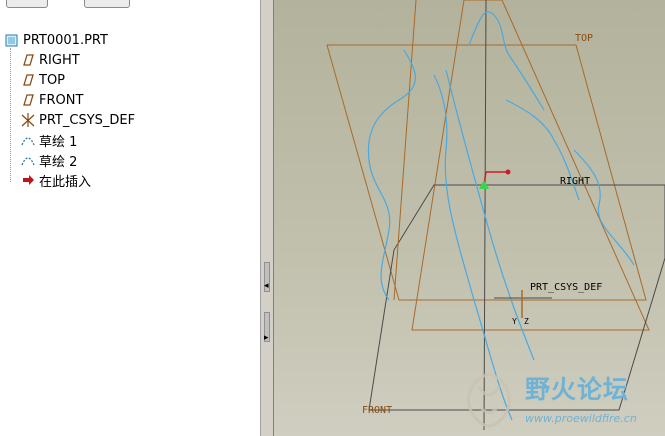 This screenshot has height=436, width=665. Describe the element at coordinates (566, 287) in the screenshot. I see `csys-label: PRT_CSYS_DEF` at that location.